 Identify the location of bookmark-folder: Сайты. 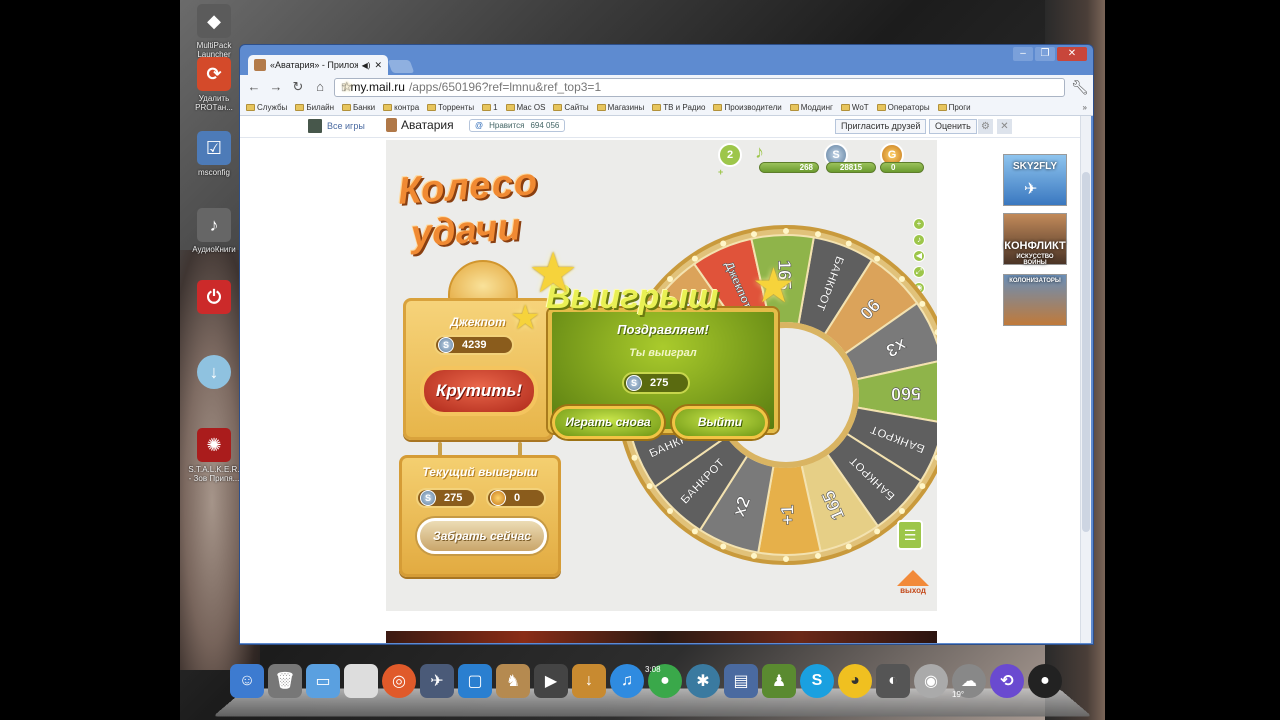
(571, 107).